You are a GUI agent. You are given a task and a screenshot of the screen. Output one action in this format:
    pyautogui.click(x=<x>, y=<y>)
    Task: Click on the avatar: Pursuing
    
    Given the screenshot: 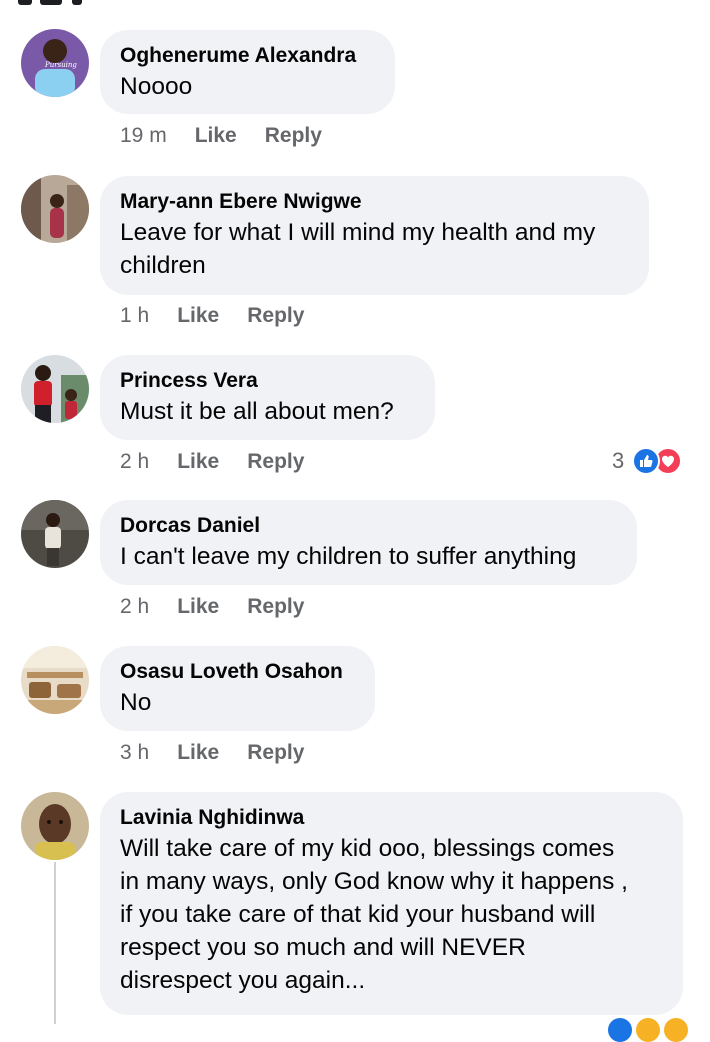 What is the action you would take?
    pyautogui.click(x=55, y=63)
    